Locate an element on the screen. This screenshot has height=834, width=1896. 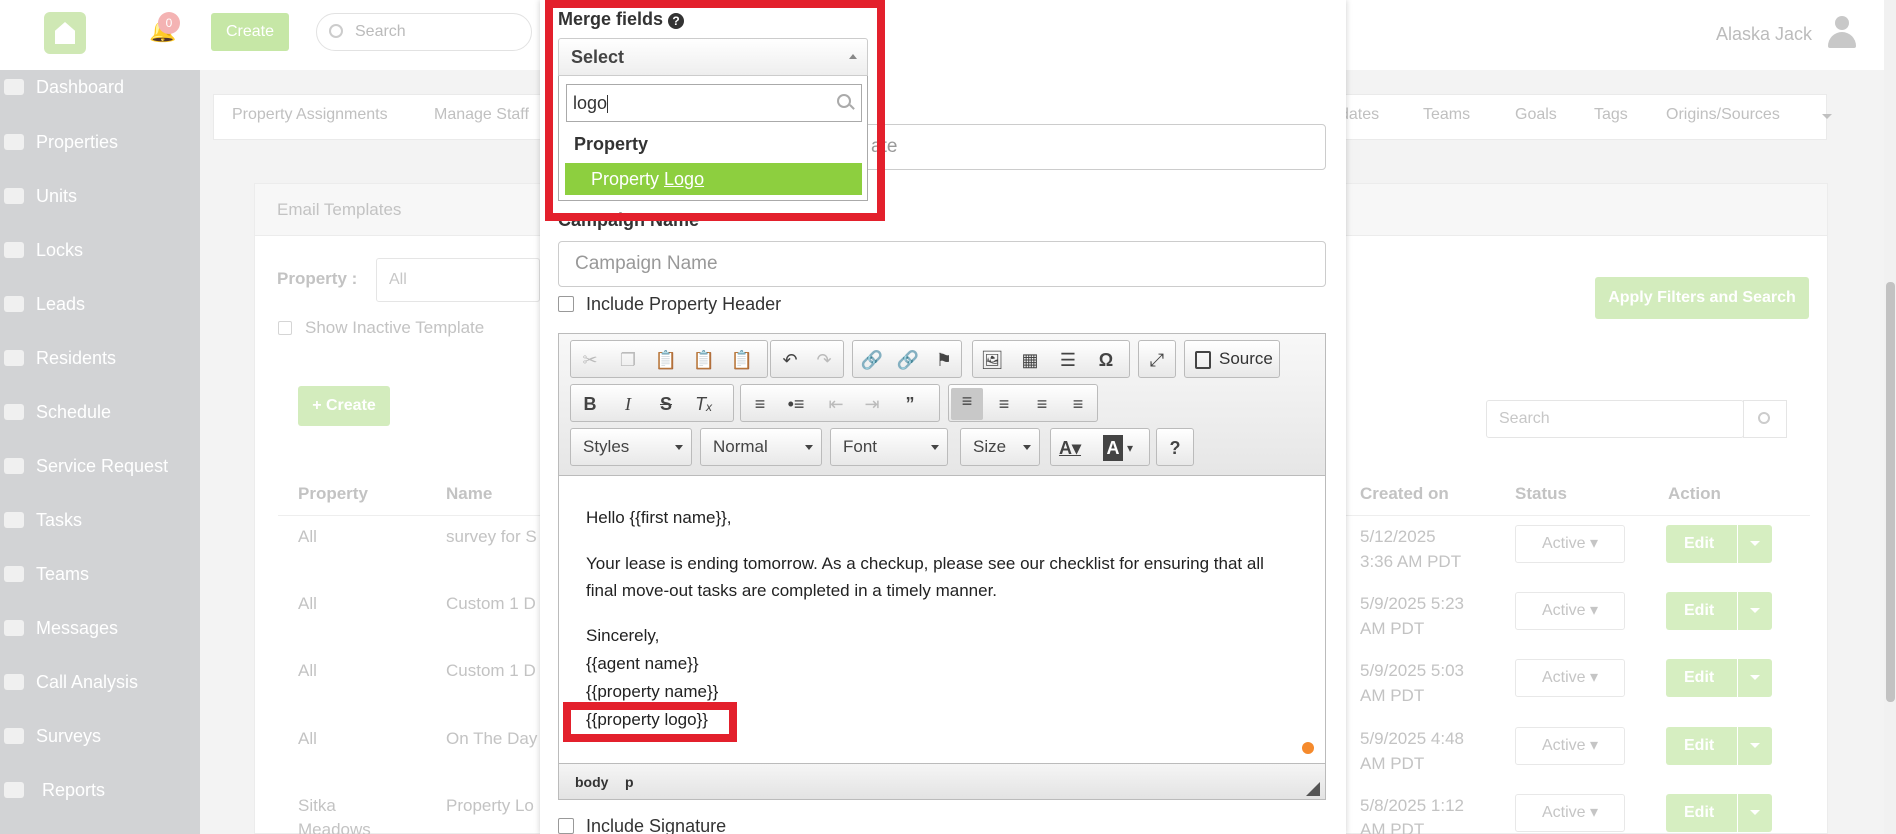
show-inactive-checkbox is located at coordinates (285, 328).